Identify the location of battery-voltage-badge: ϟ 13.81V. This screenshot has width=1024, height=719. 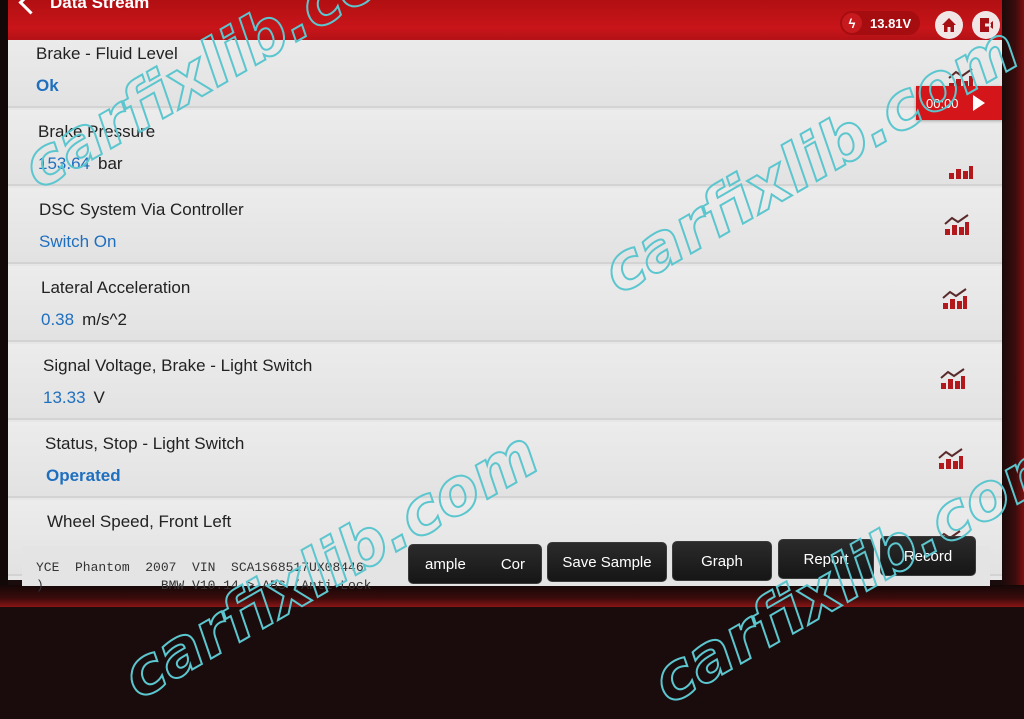
(880, 23).